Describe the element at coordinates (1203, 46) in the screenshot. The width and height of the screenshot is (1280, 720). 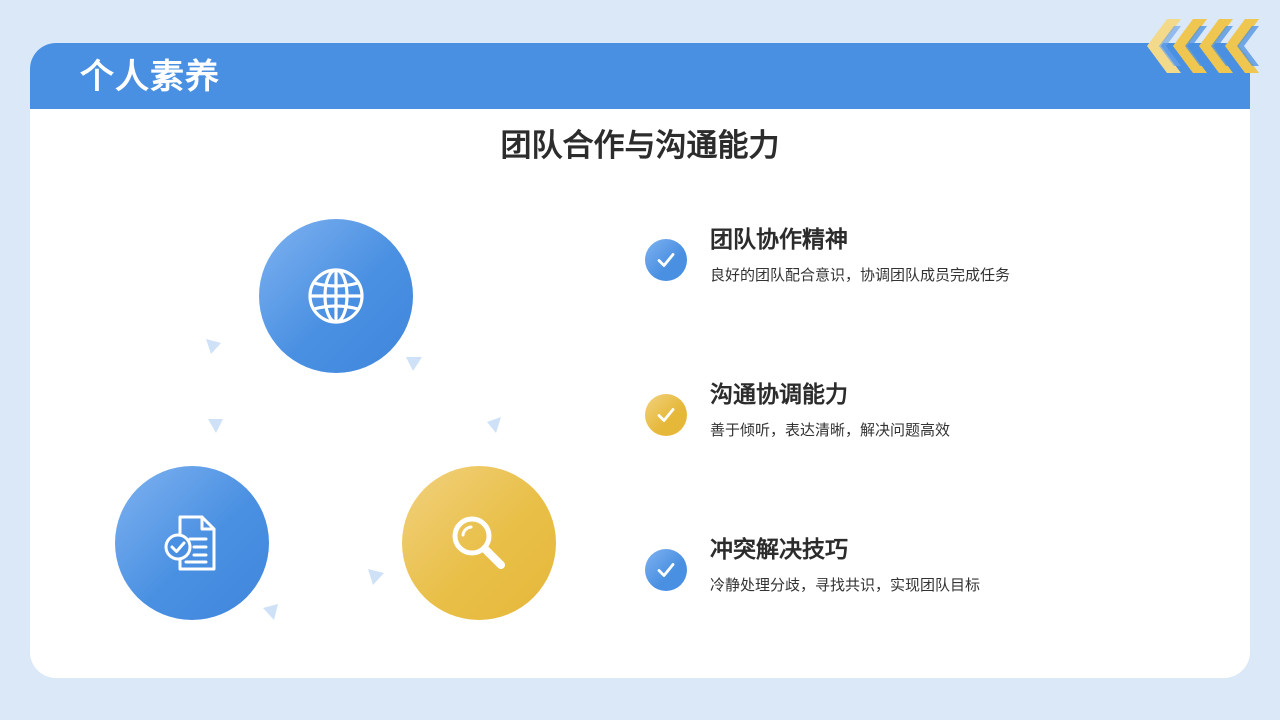
I see `chevron-decoration-icon` at that location.